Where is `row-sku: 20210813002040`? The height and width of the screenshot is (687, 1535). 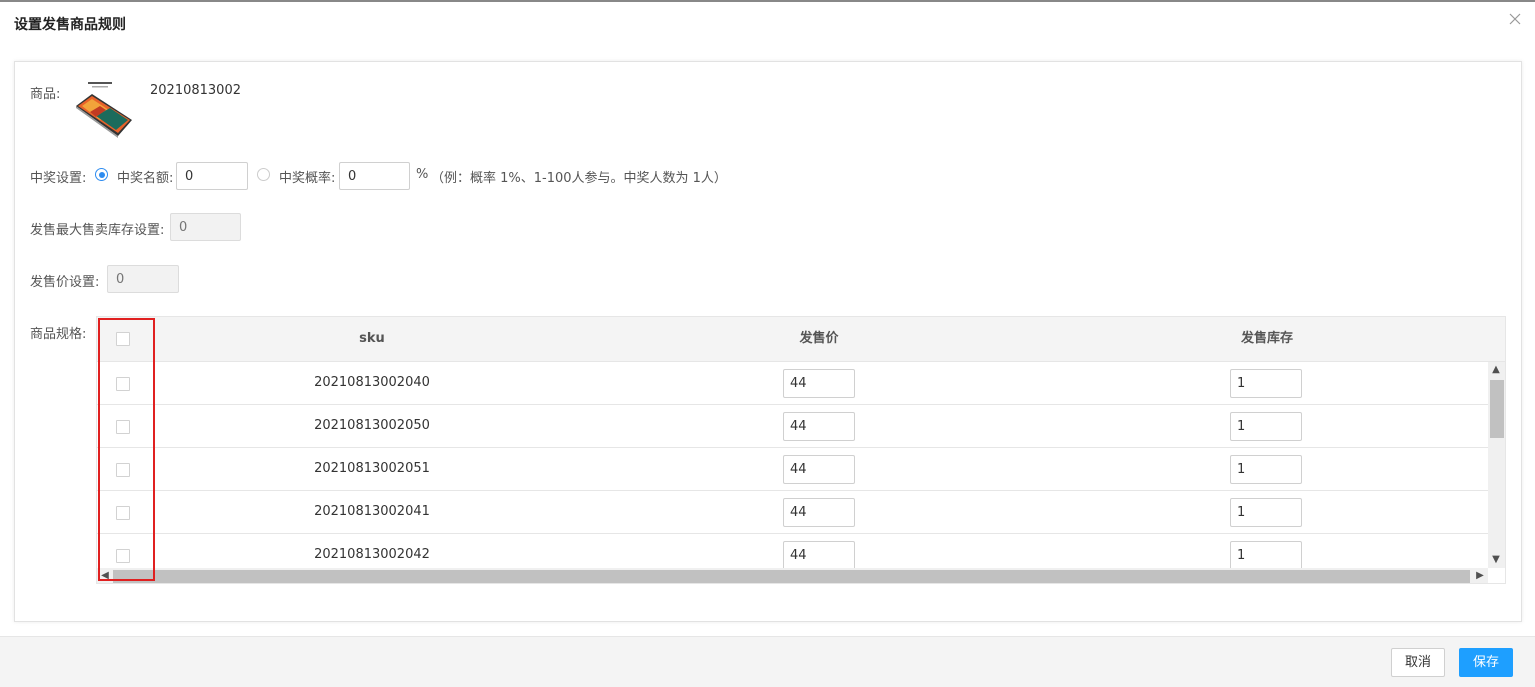
row-sku: 20210813002040 is located at coordinates (372, 382).